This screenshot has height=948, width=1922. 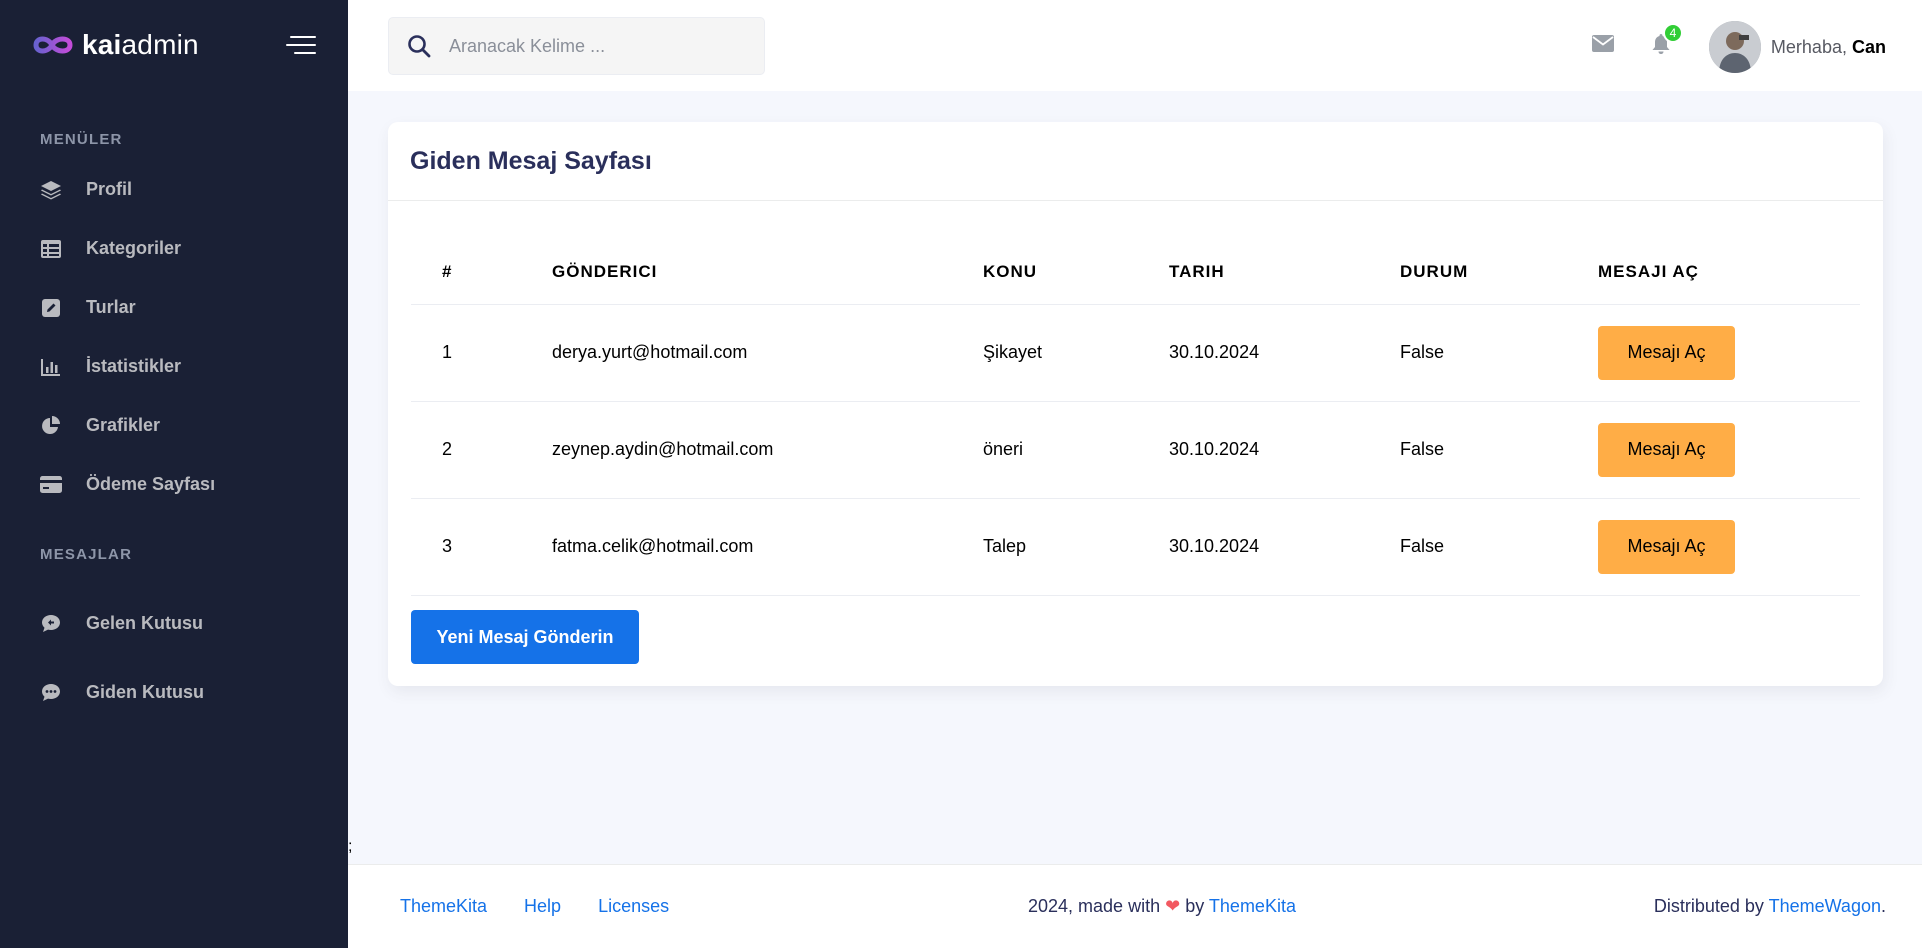 What do you see at coordinates (767, 450) in the screenshot?
I see `cell-sender: zeynep.aydin@hotmail.com` at bounding box center [767, 450].